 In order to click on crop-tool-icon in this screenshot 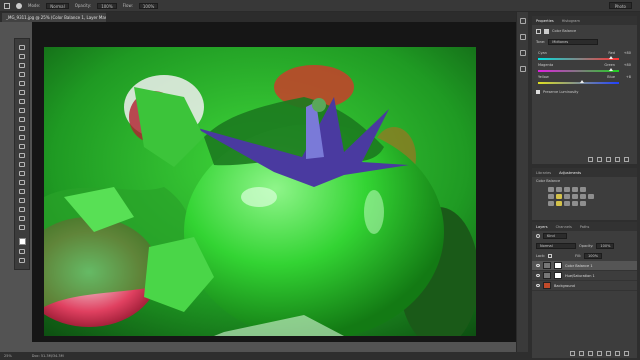, I will do `click(22, 83)`.